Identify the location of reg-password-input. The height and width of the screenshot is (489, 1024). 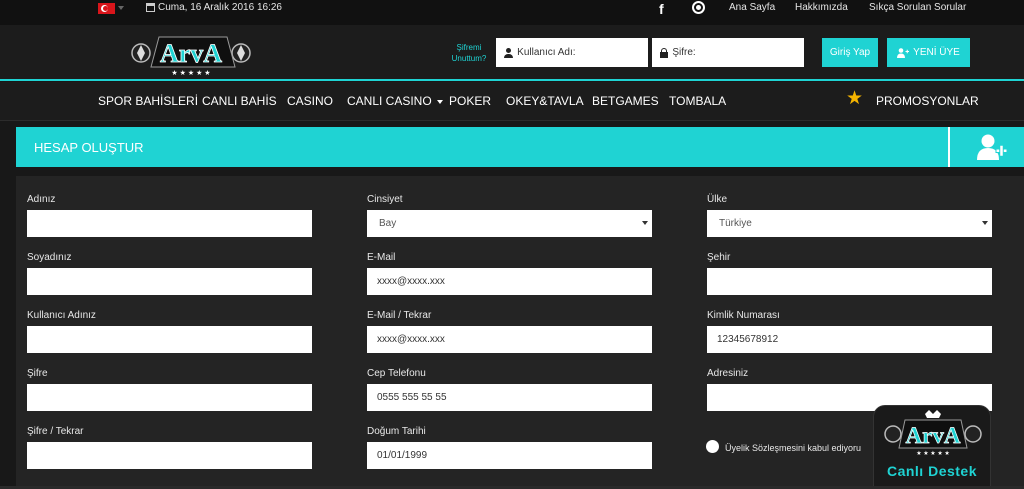
(169, 397).